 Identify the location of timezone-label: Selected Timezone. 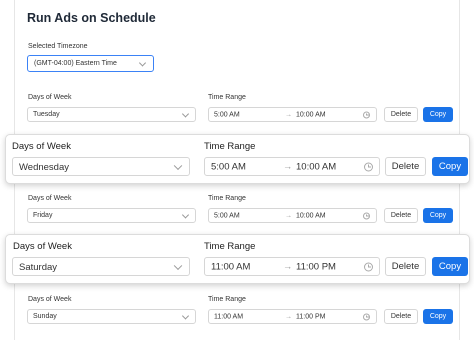
(58, 46).